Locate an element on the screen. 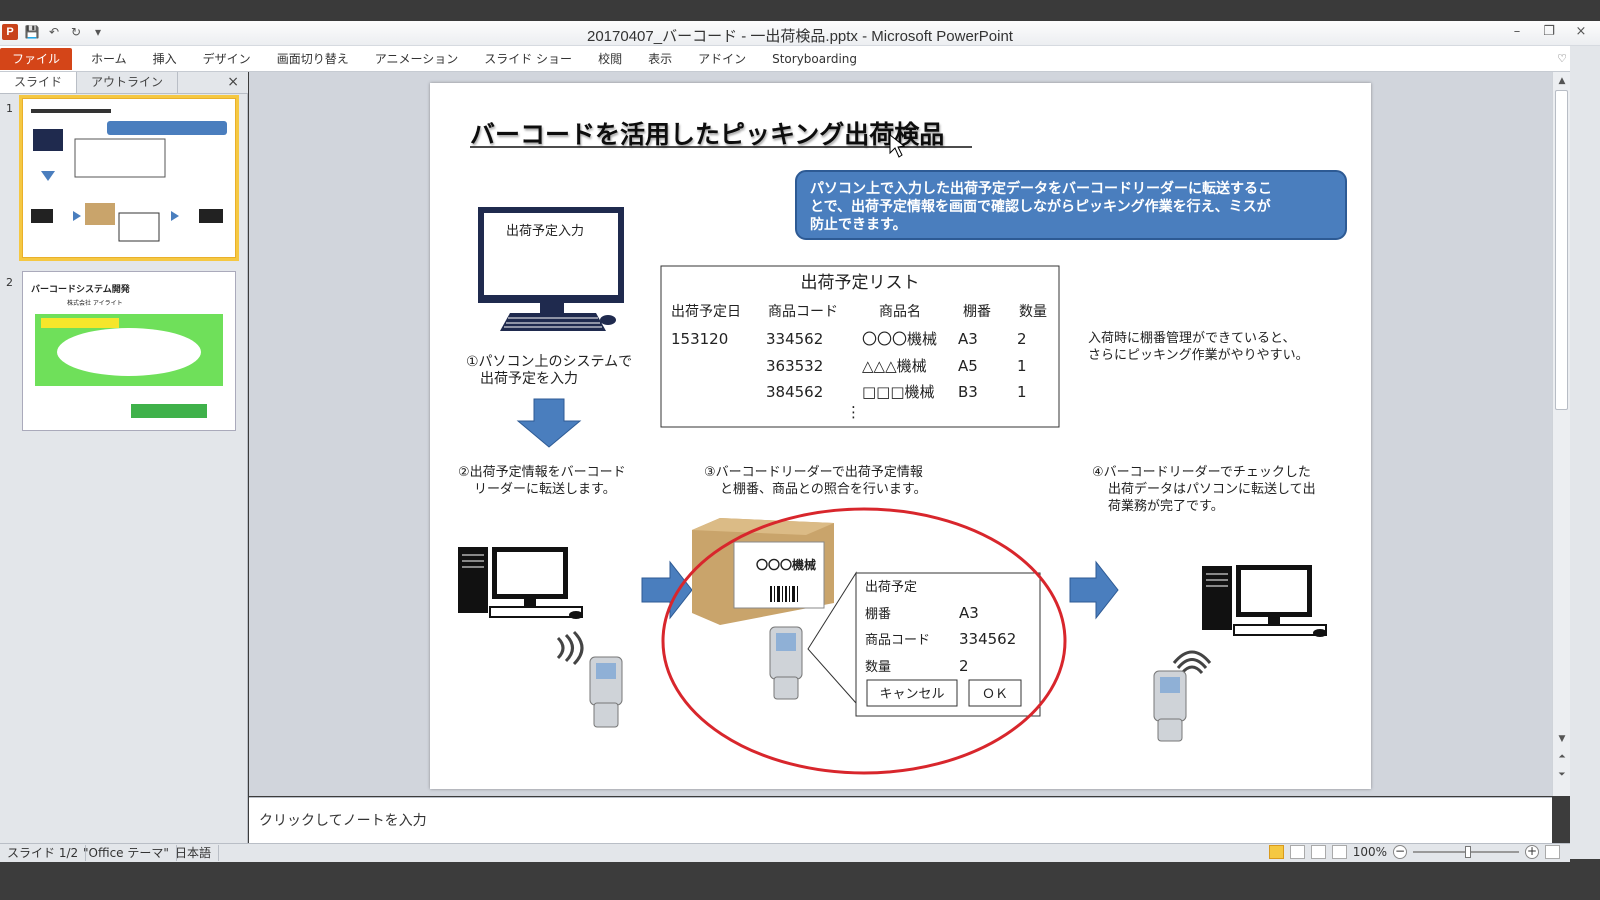  fit-to-window-icon is located at coordinates (1552, 852).